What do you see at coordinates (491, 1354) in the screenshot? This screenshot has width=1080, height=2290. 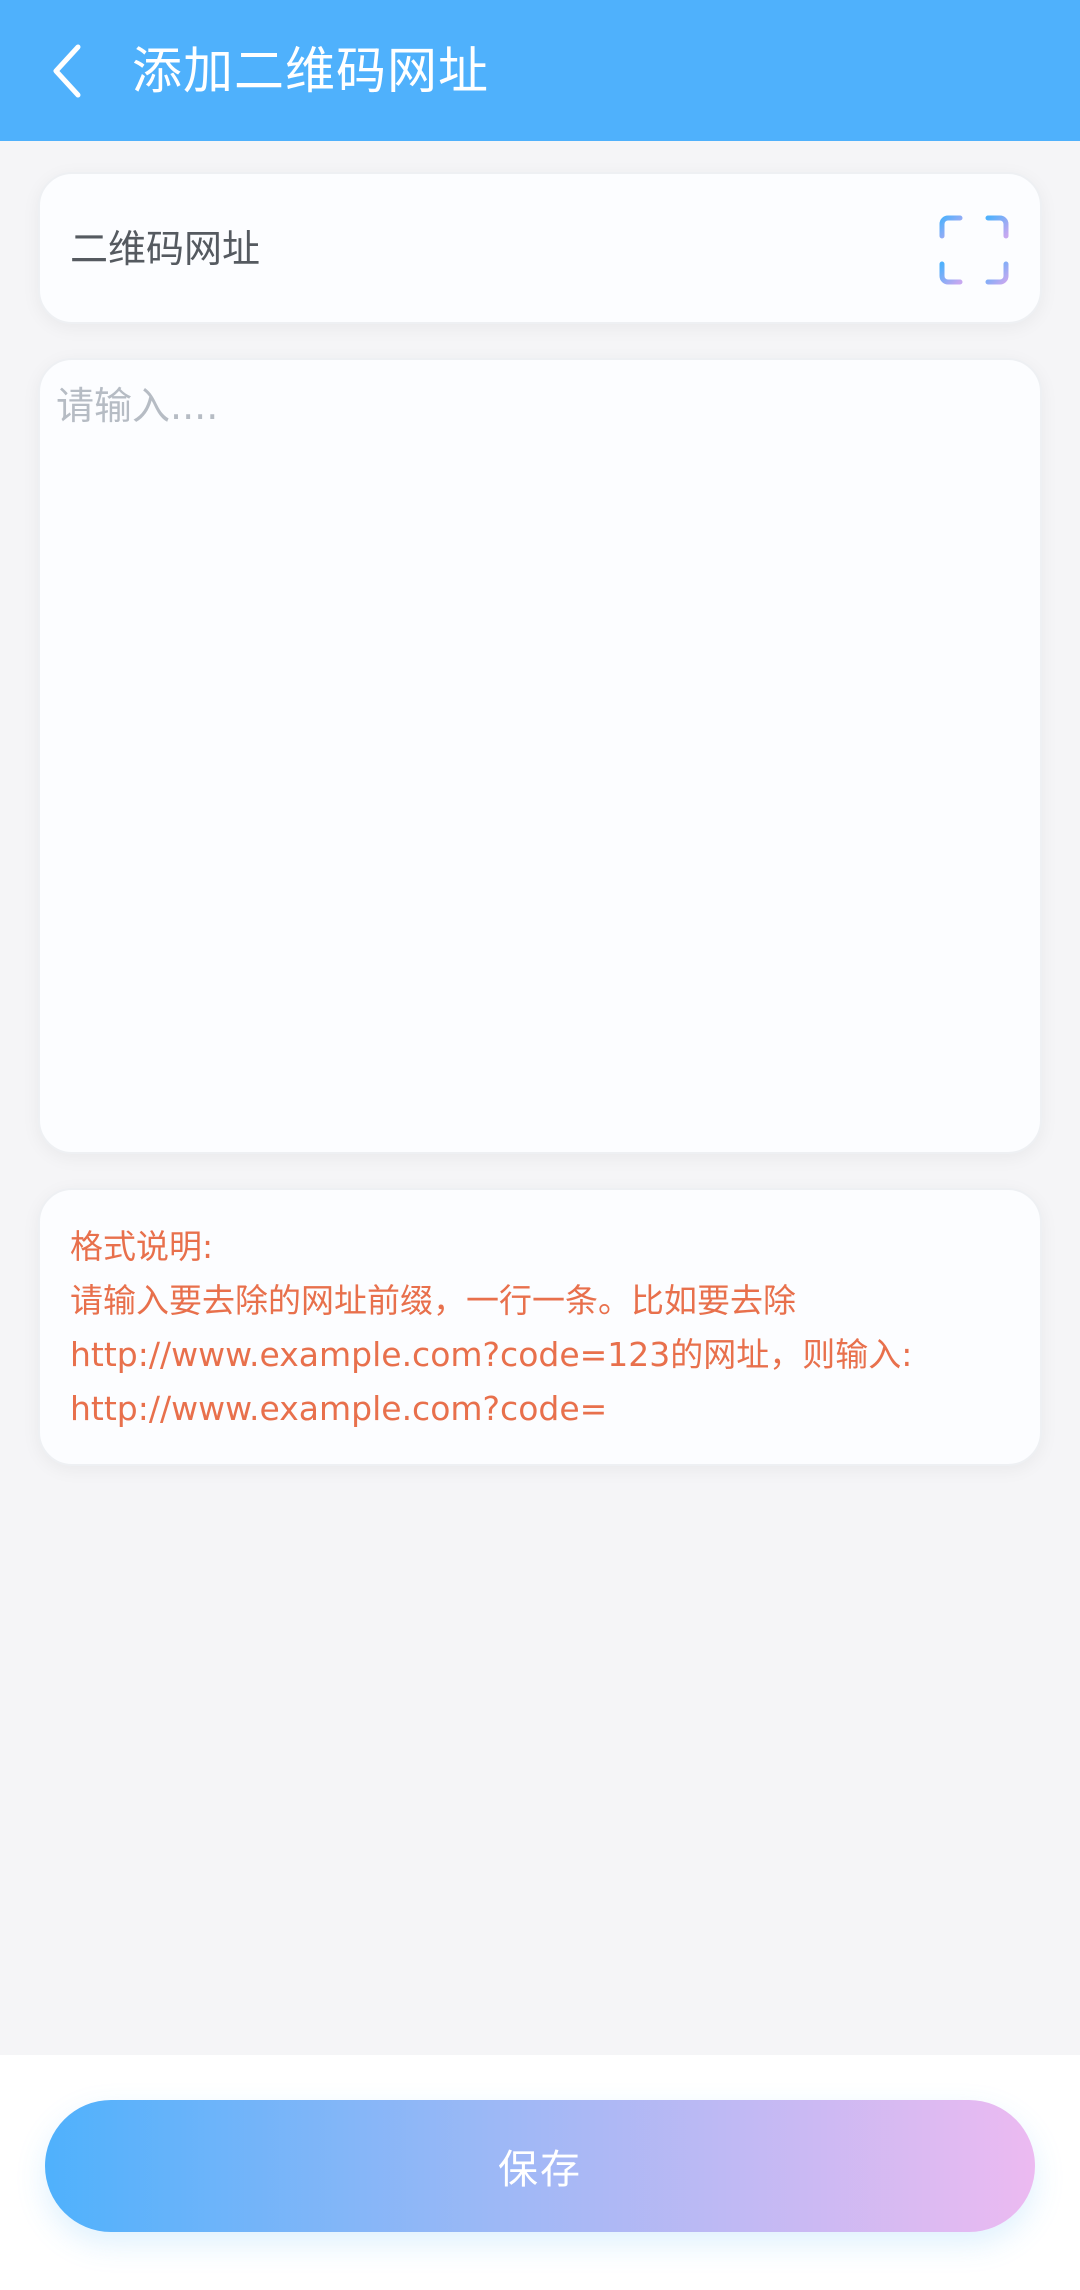 I see `help-line: http://www.example.com?code=123的网址，则输入:` at bounding box center [491, 1354].